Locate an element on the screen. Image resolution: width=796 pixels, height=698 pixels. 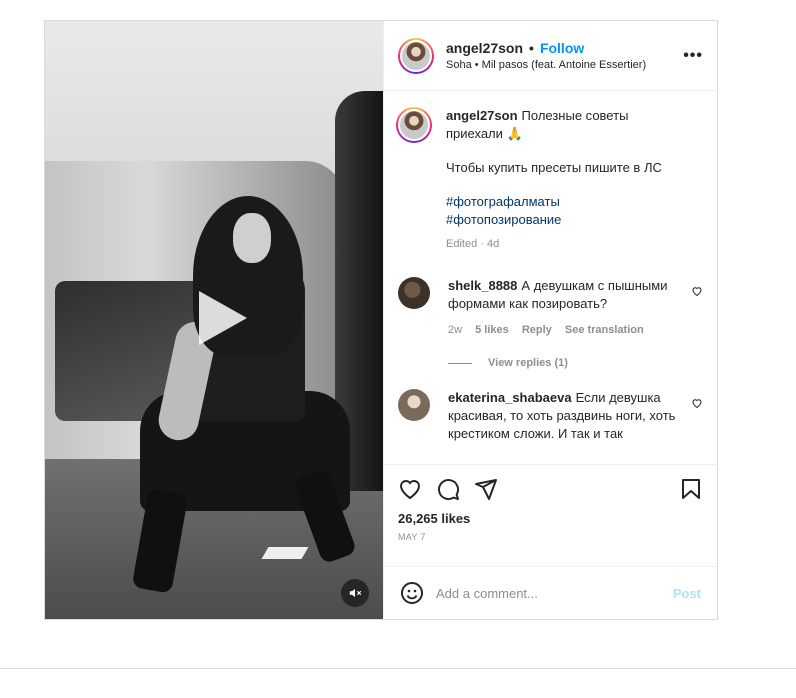
post-date: MAY 7 is located at coordinates (412, 537).